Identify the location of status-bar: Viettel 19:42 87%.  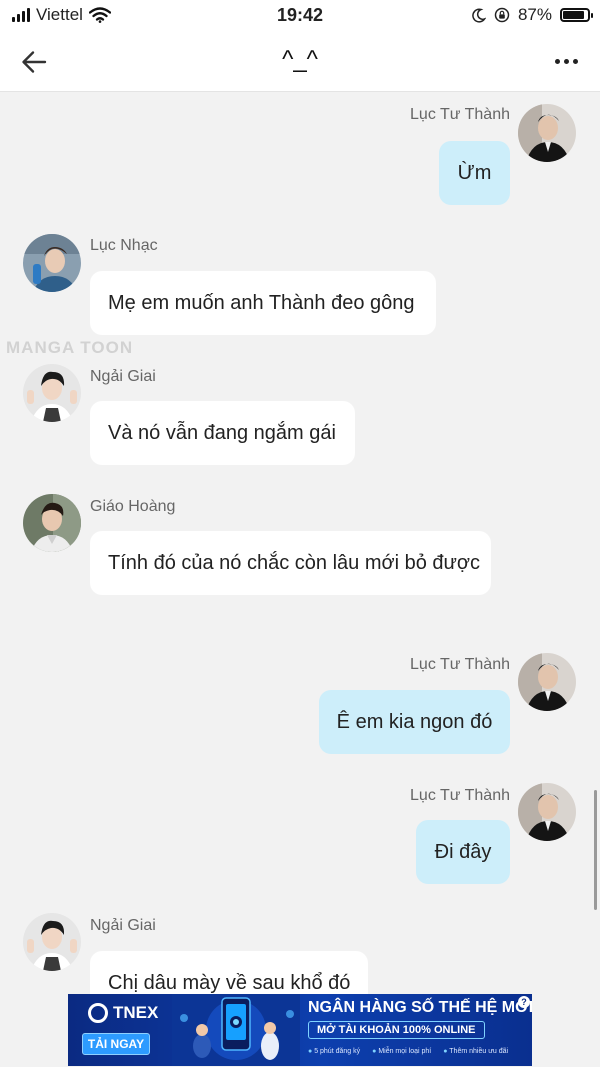
(300, 16).